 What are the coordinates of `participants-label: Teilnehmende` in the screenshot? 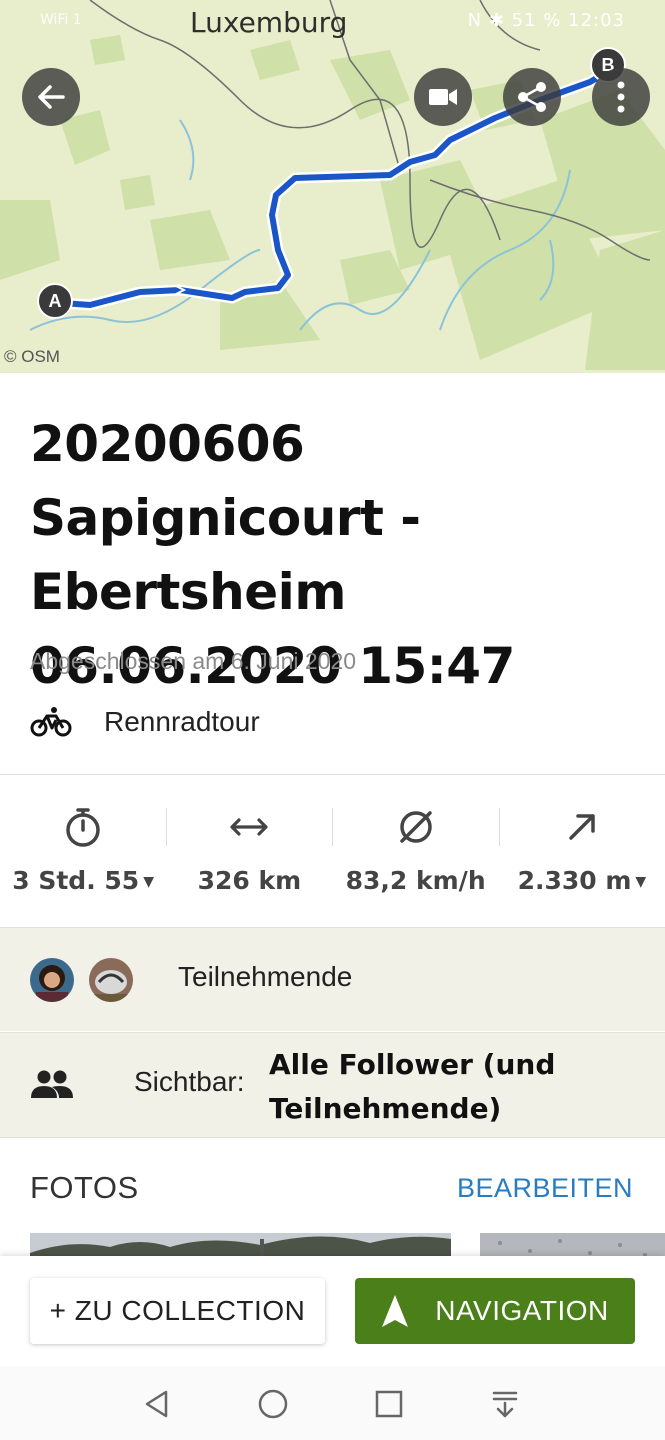 It's located at (265, 976).